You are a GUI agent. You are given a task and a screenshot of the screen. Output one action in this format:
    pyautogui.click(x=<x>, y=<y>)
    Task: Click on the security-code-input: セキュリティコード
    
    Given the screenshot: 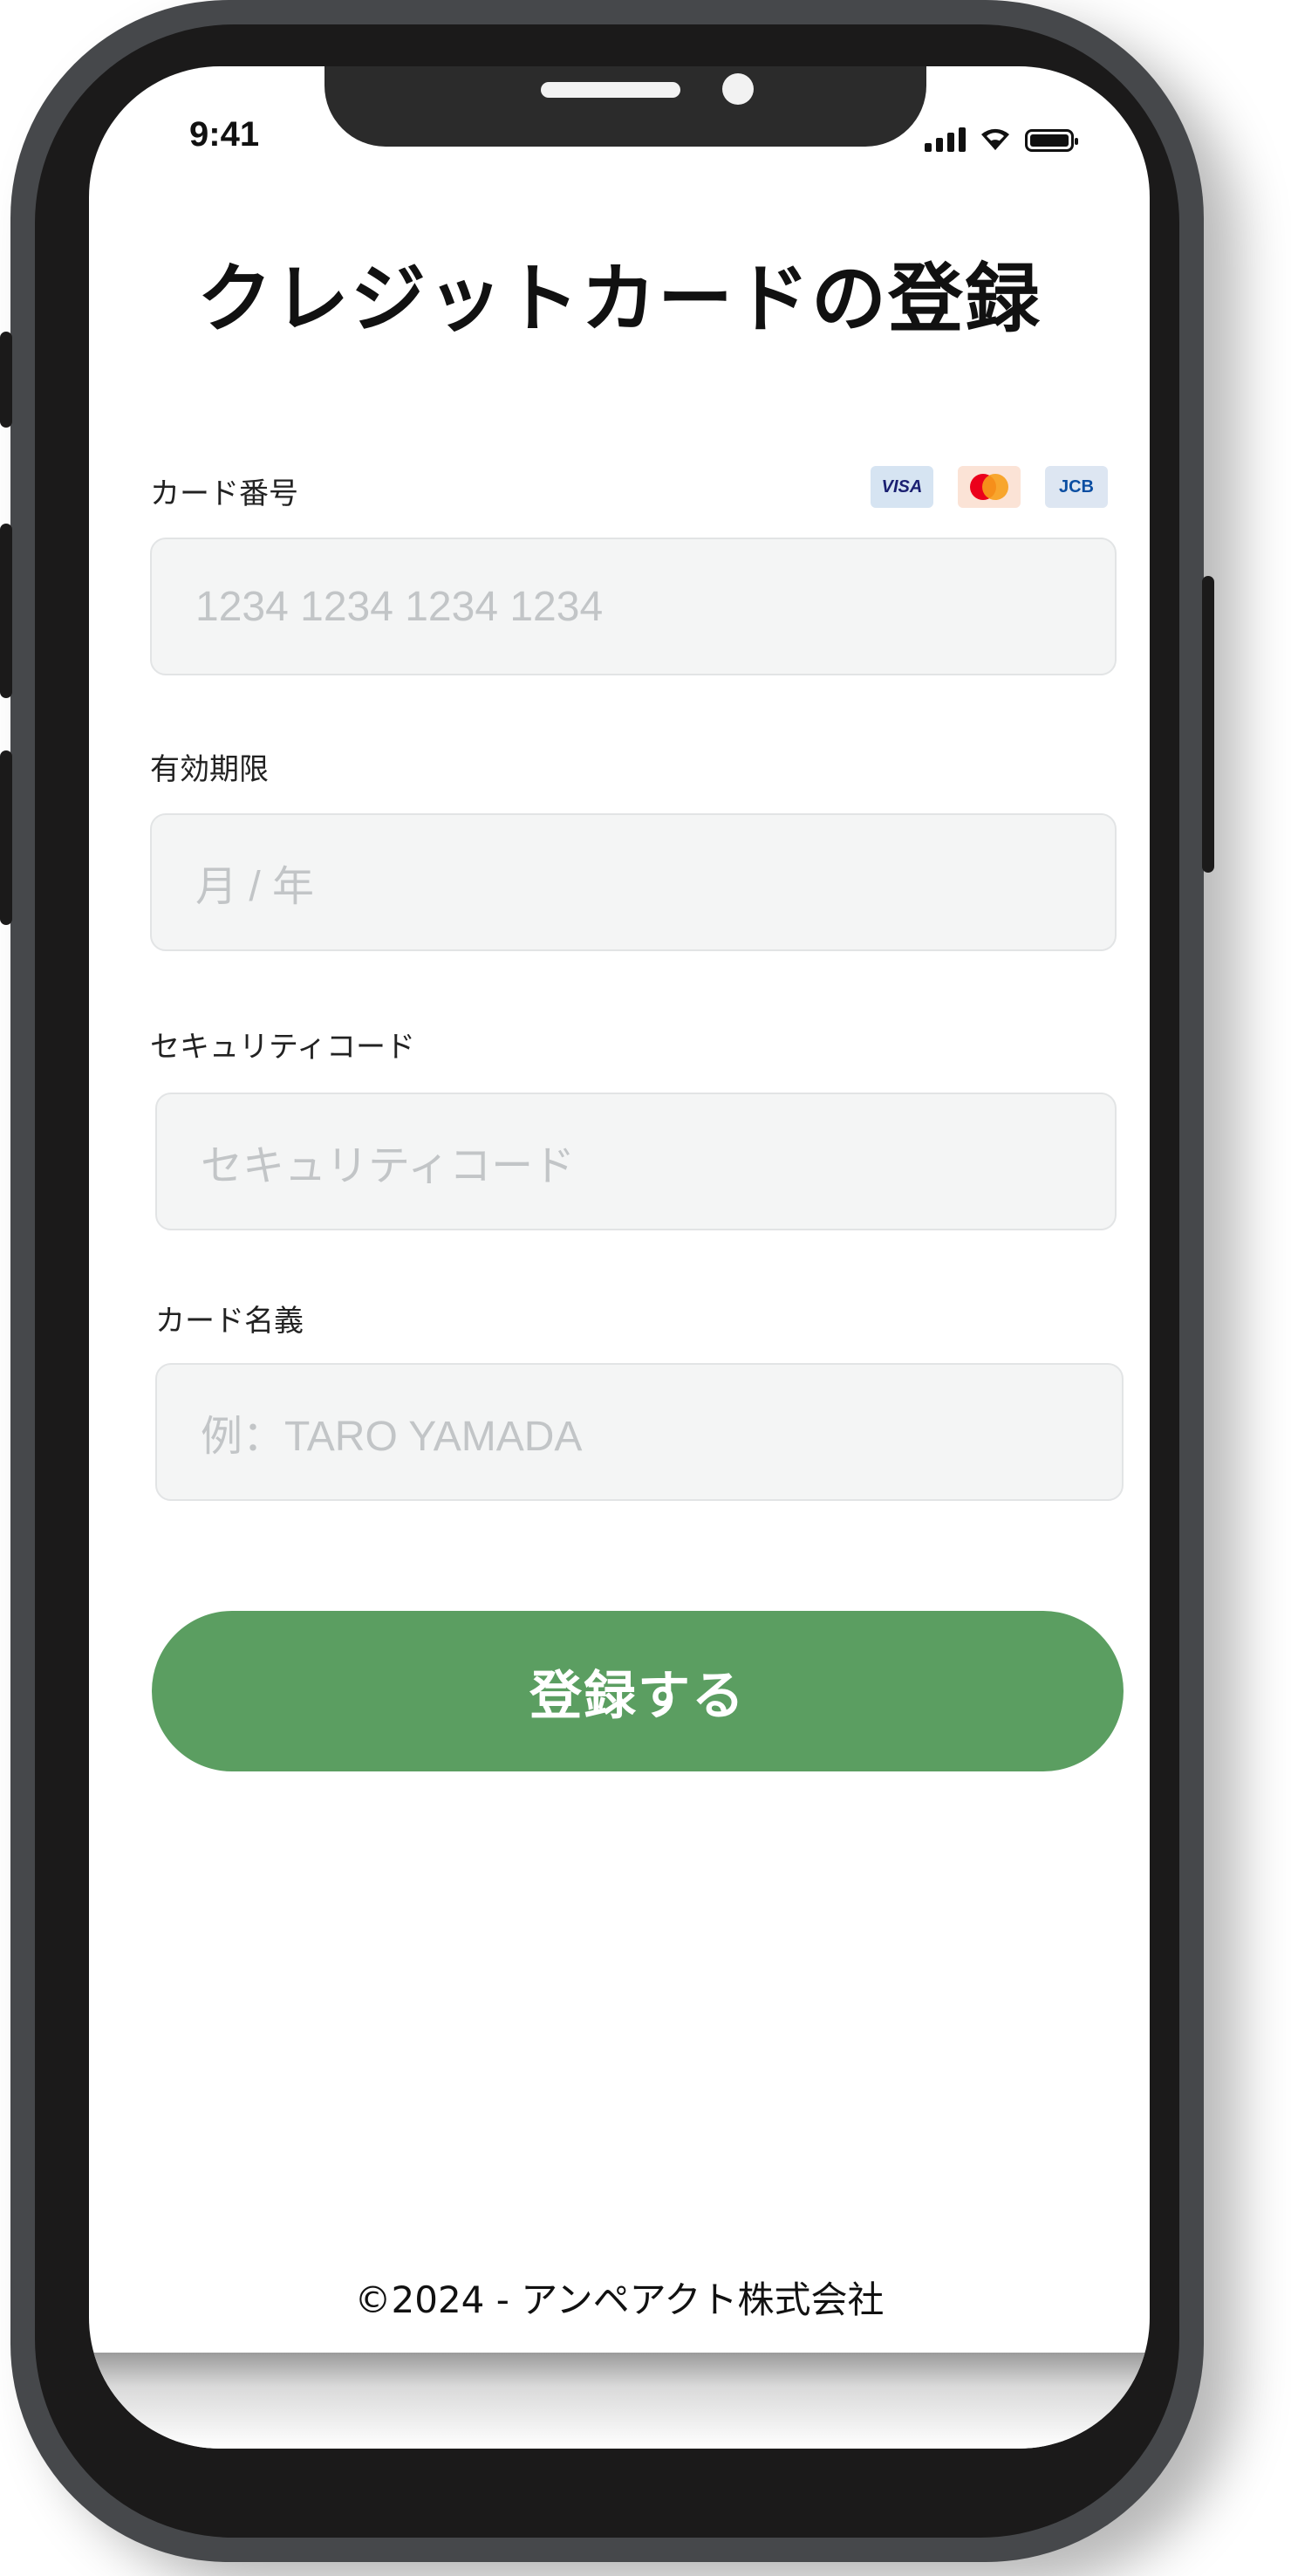 What is the action you would take?
    pyautogui.click(x=636, y=1161)
    